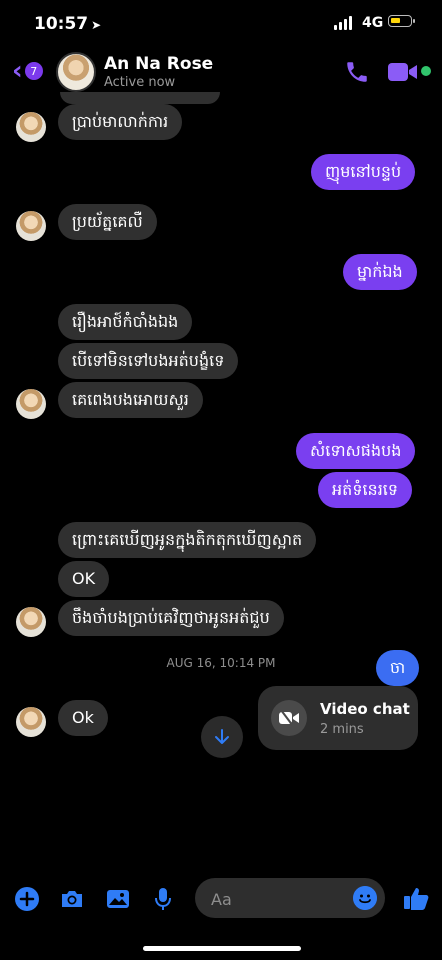 This screenshot has height=960, width=442. I want to click on message-bubble-incoming: ប្រយ័ត្នគេលឺ, so click(107, 222).